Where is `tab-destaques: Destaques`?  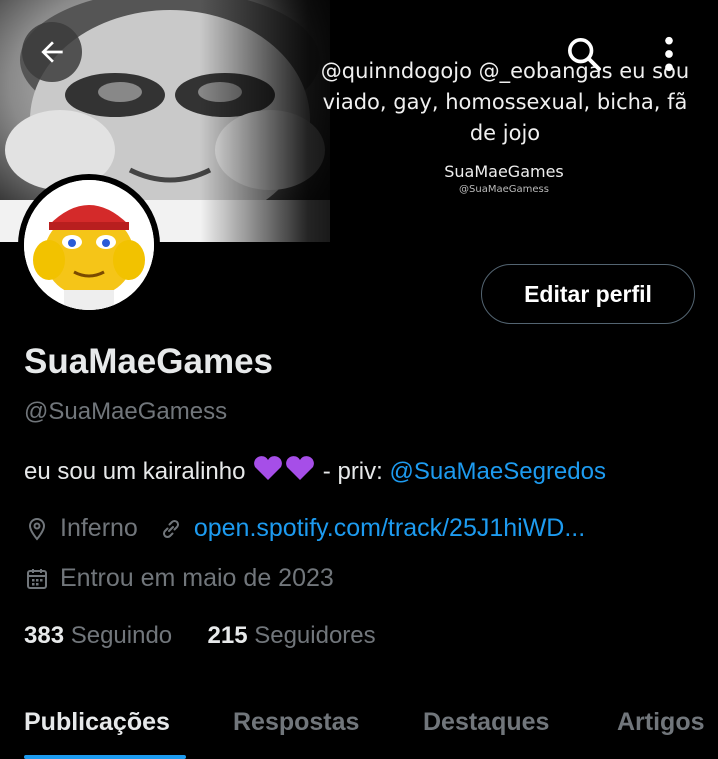 tab-destaques: Destaques is located at coordinates (486, 722).